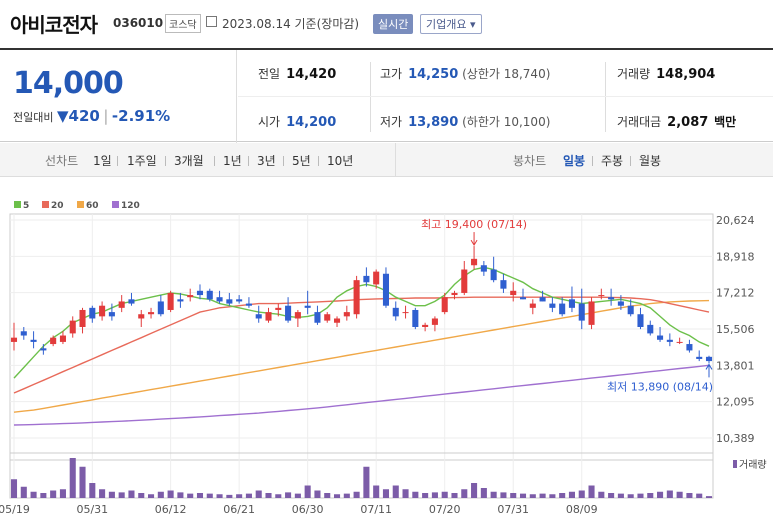 Image resolution: width=773 pixels, height=526 pixels. Describe the element at coordinates (735, 293) in the screenshot. I see `y-tick-label: 17,212` at that location.